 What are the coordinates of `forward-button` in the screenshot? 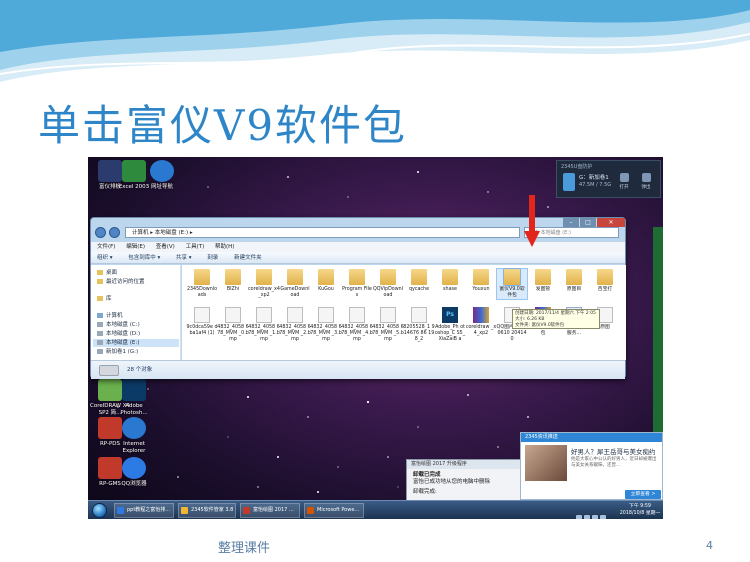 It's located at (114, 232).